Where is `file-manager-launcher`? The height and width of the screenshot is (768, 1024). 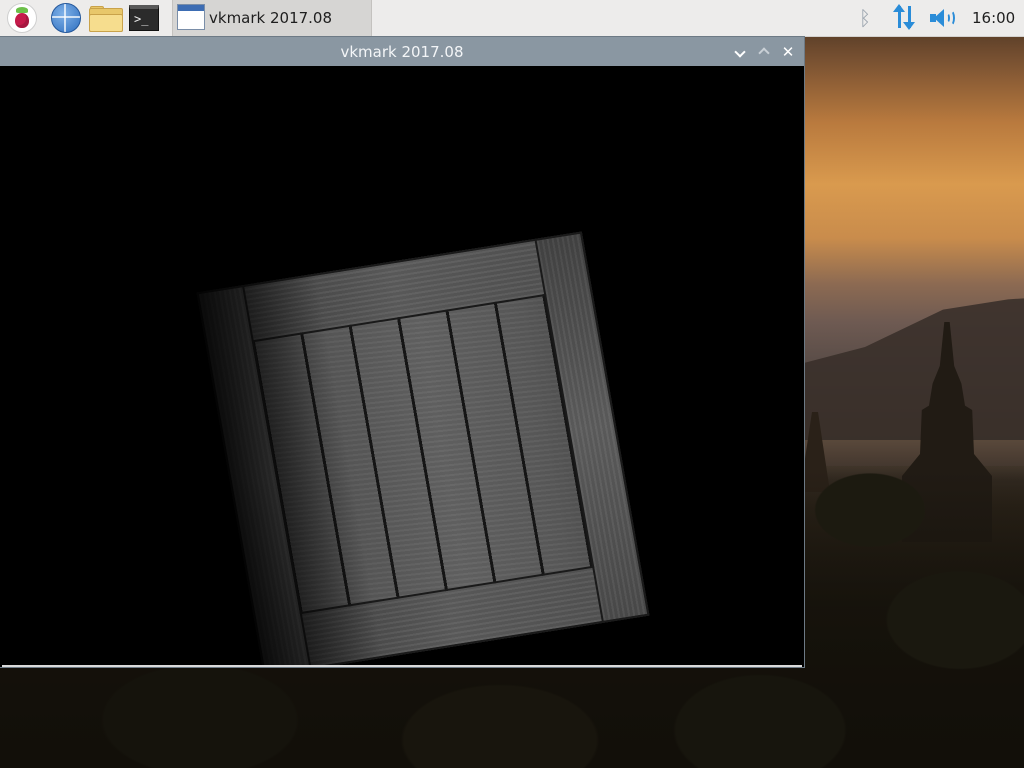 file-manager-launcher is located at coordinates (106, 18).